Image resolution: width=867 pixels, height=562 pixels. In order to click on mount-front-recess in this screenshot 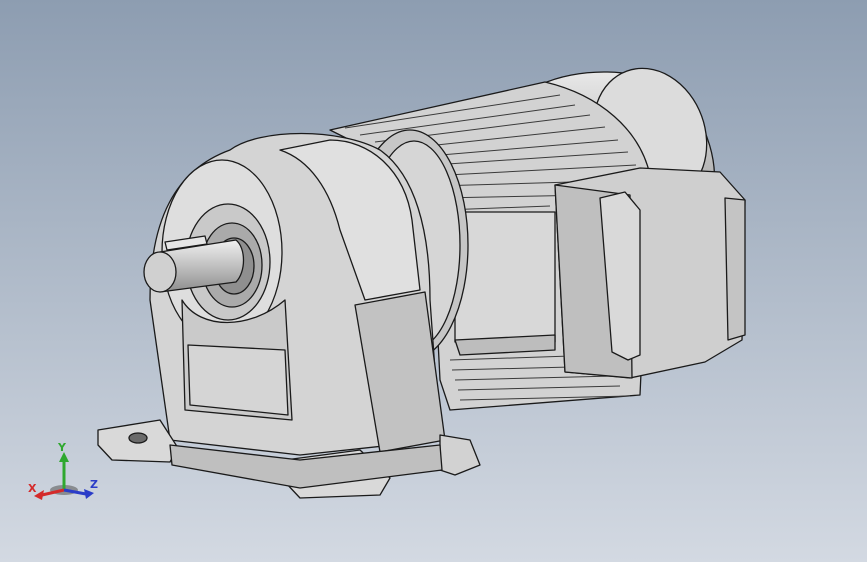, I will do `click(238, 380)`.